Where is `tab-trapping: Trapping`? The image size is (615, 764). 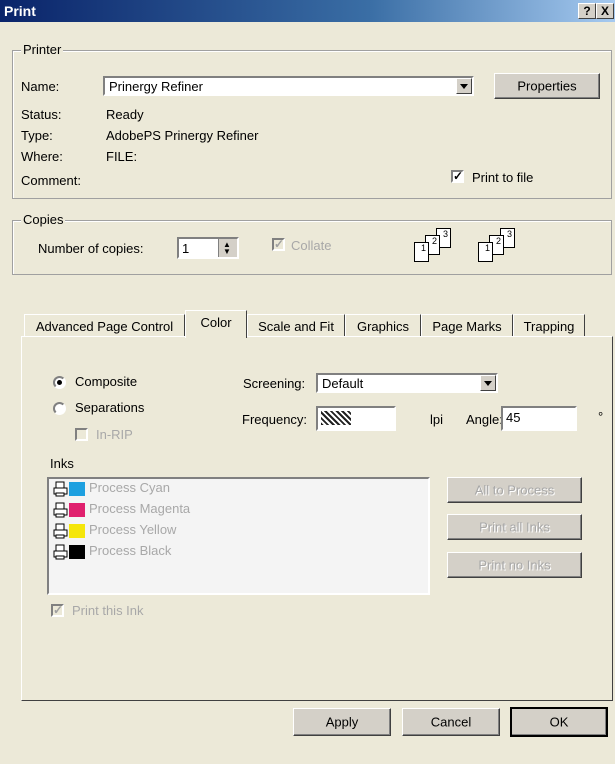
tab-trapping: Trapping is located at coordinates (549, 325).